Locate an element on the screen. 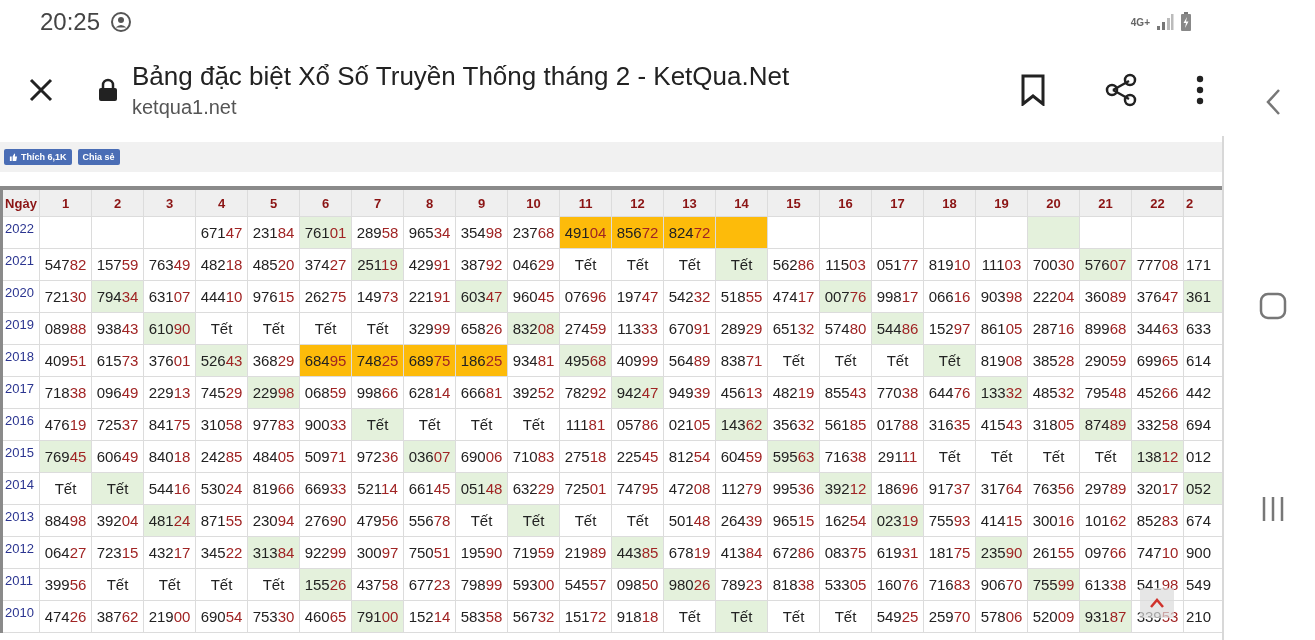  table-cell: 74795 is located at coordinates (637, 488).